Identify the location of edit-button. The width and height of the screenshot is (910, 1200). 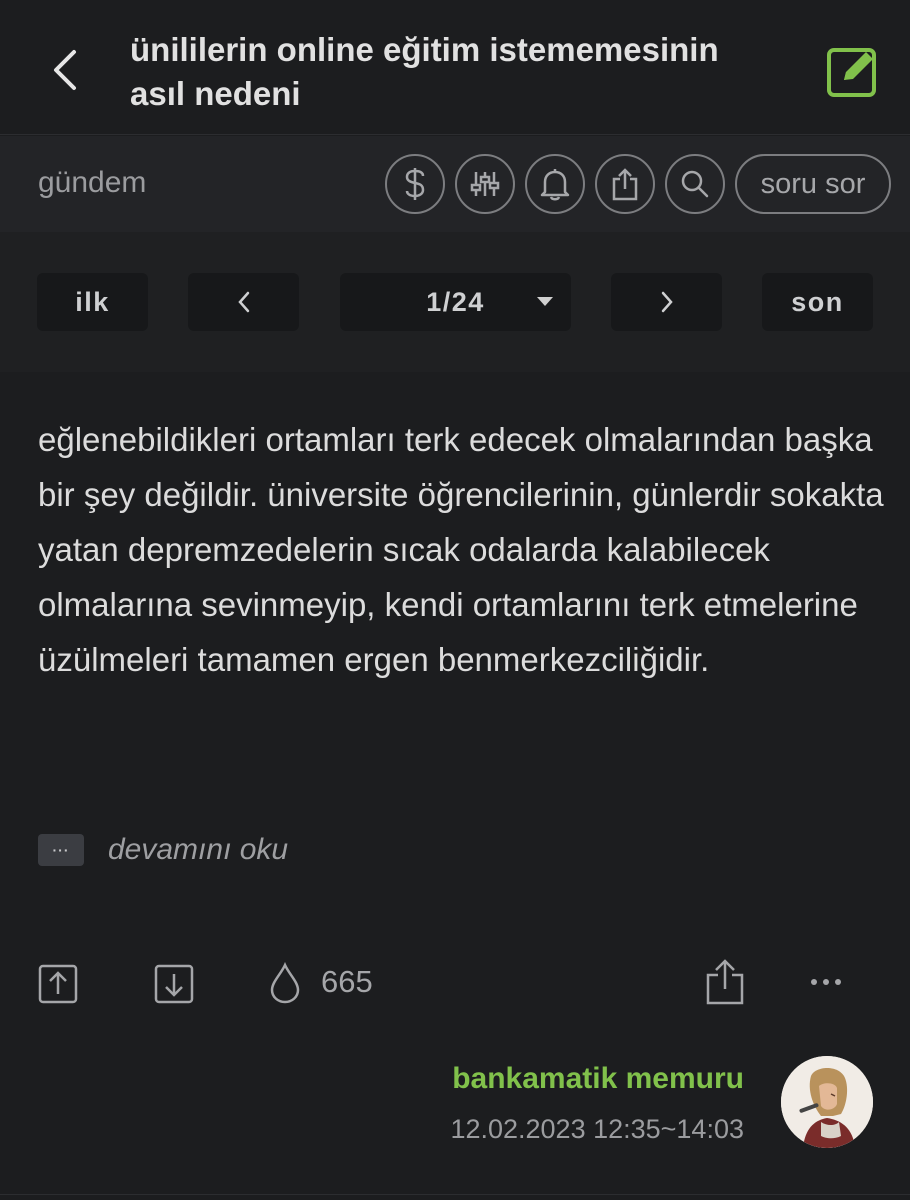
(853, 71).